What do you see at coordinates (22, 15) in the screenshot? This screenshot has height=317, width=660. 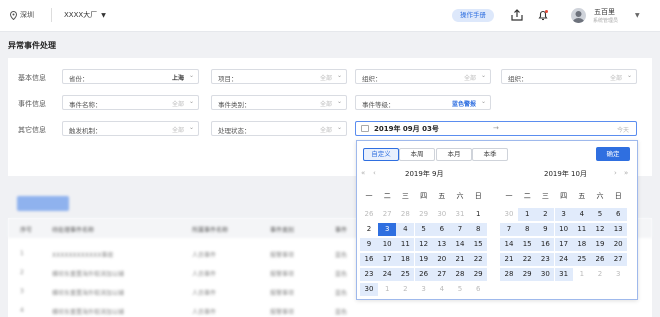 I see `location-switcher: 深圳` at bounding box center [22, 15].